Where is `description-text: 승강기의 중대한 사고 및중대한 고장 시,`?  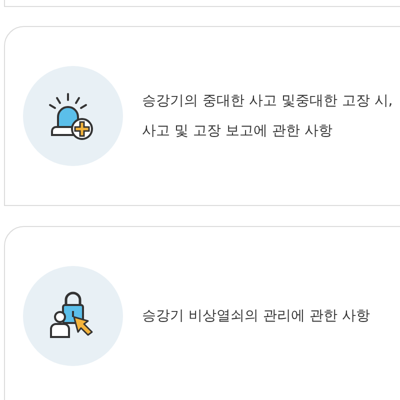
description-text: 승강기의 중대한 사고 및중대한 고장 시, is located at coordinates (267, 101).